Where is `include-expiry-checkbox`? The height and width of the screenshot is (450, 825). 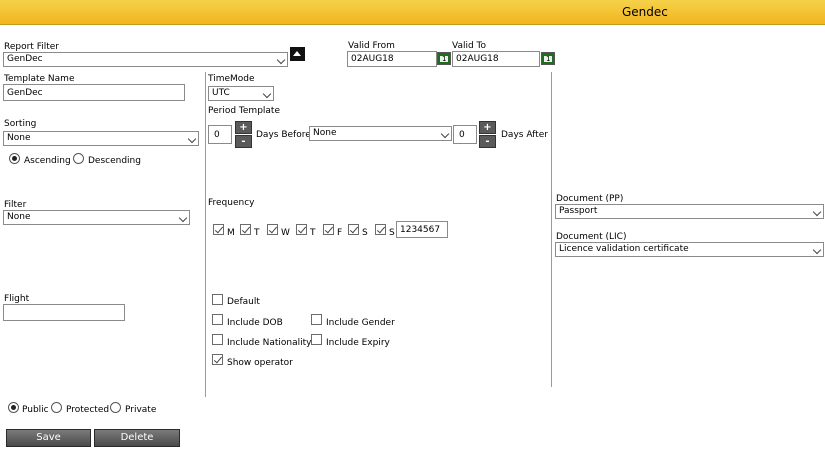
include-expiry-checkbox is located at coordinates (316, 339).